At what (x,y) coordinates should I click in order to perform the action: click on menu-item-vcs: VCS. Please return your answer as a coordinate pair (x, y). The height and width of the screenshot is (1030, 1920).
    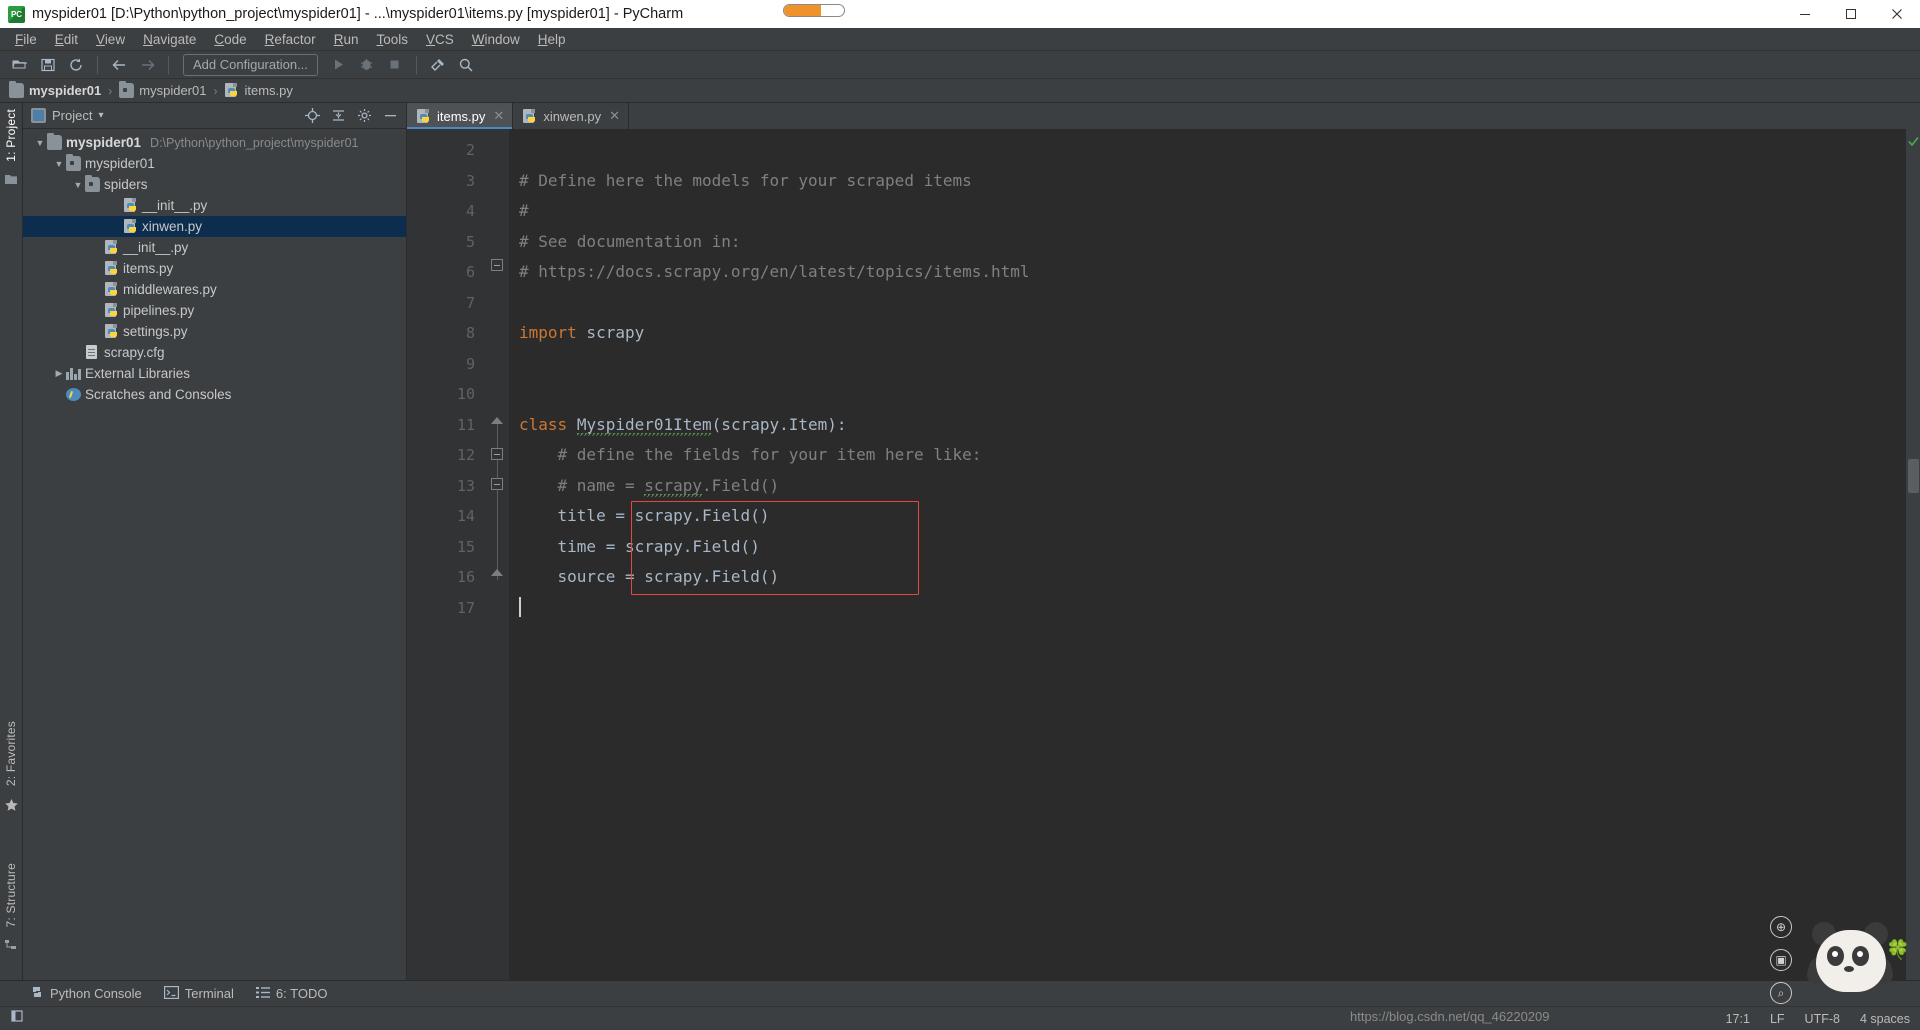
    Looking at the image, I should click on (440, 39).